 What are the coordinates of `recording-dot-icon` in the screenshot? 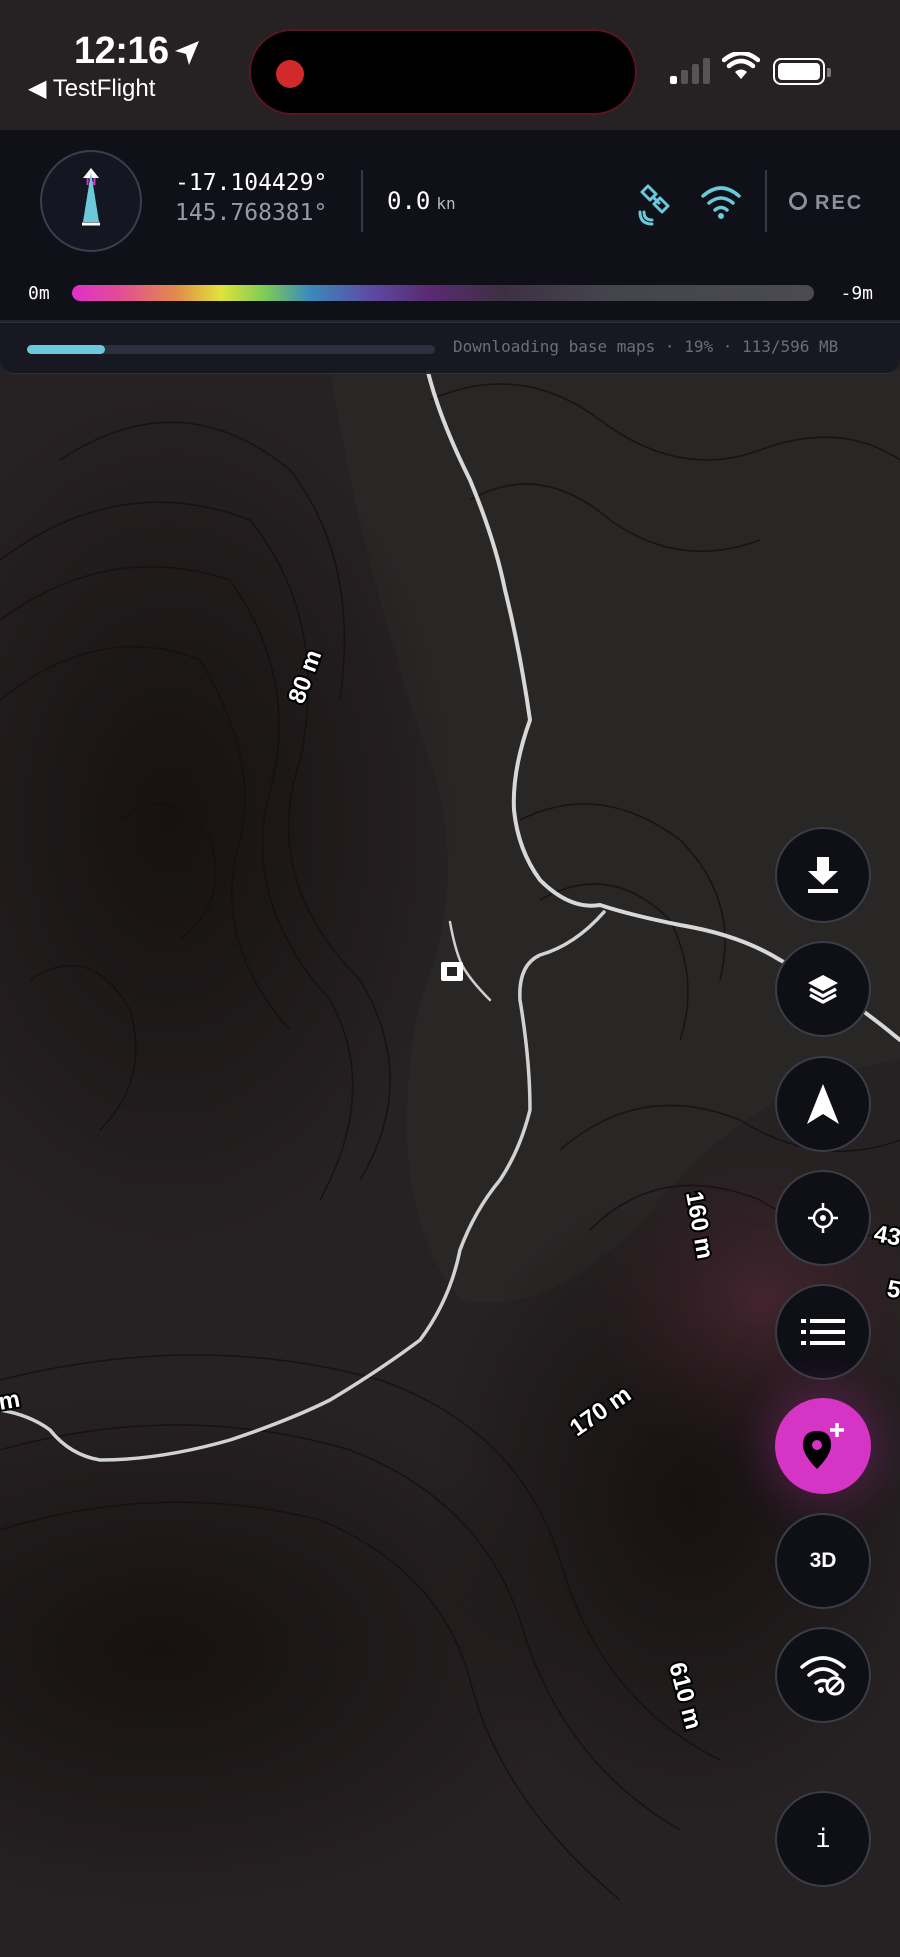 It's located at (290, 74).